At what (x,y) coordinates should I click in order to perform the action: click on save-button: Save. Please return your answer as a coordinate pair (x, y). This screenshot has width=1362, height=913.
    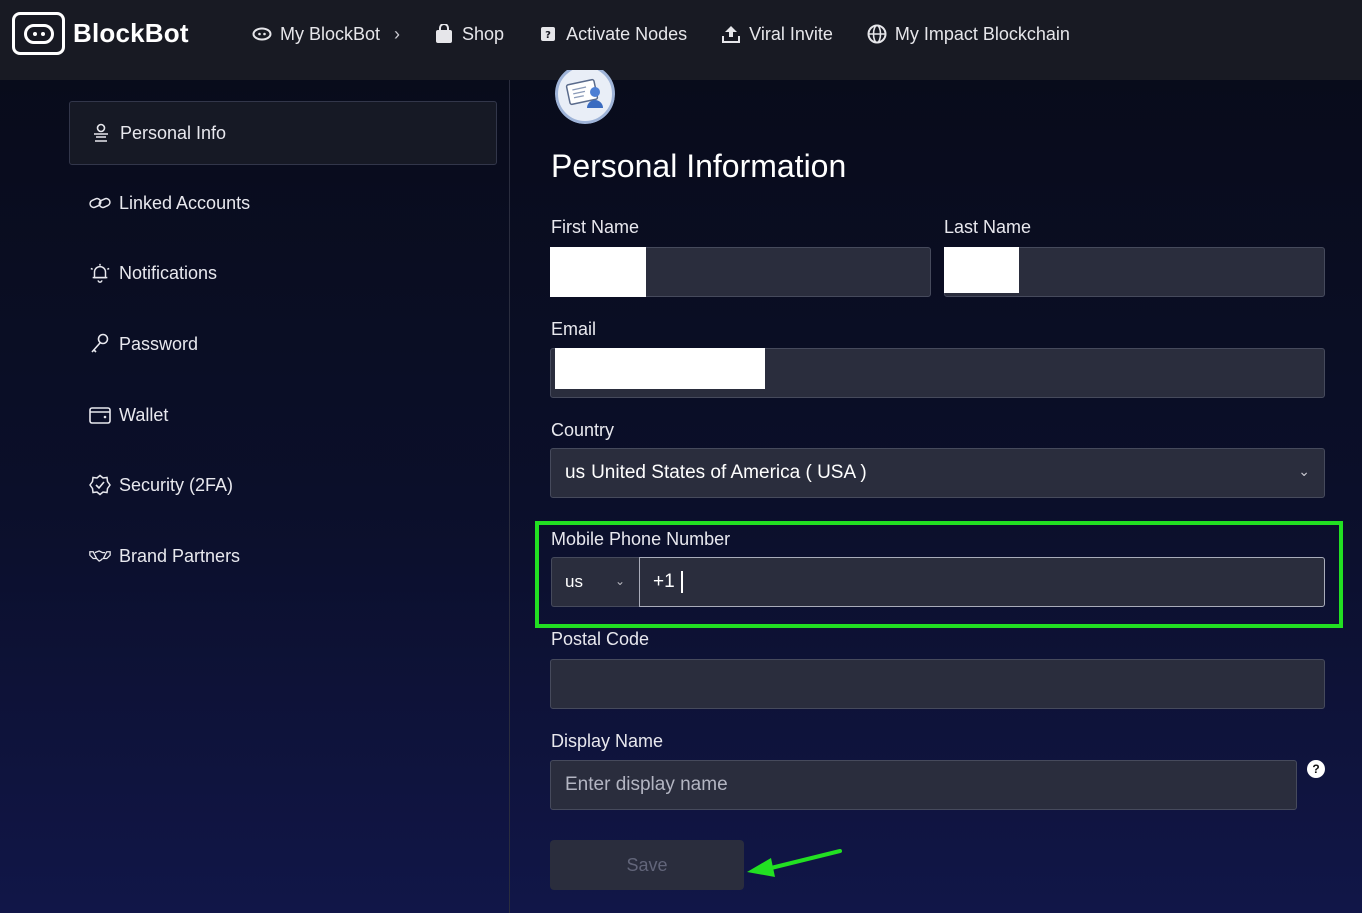
    Looking at the image, I should click on (647, 865).